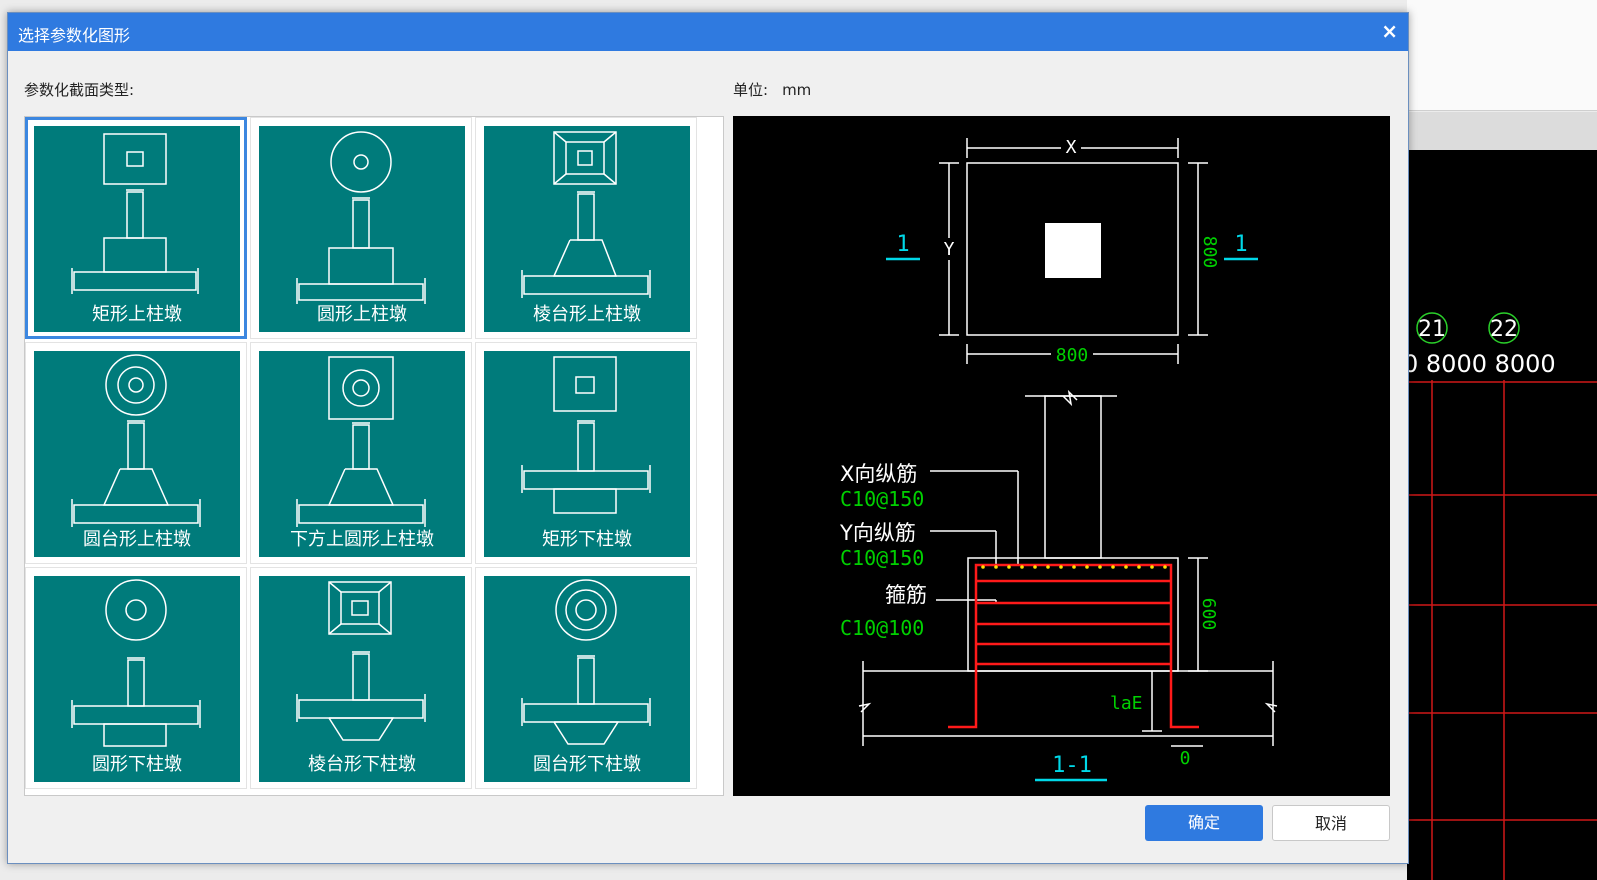 The image size is (1597, 880). Describe the element at coordinates (137, 314) in the screenshot. I see `shape-label: 矩形上柱墩` at that location.